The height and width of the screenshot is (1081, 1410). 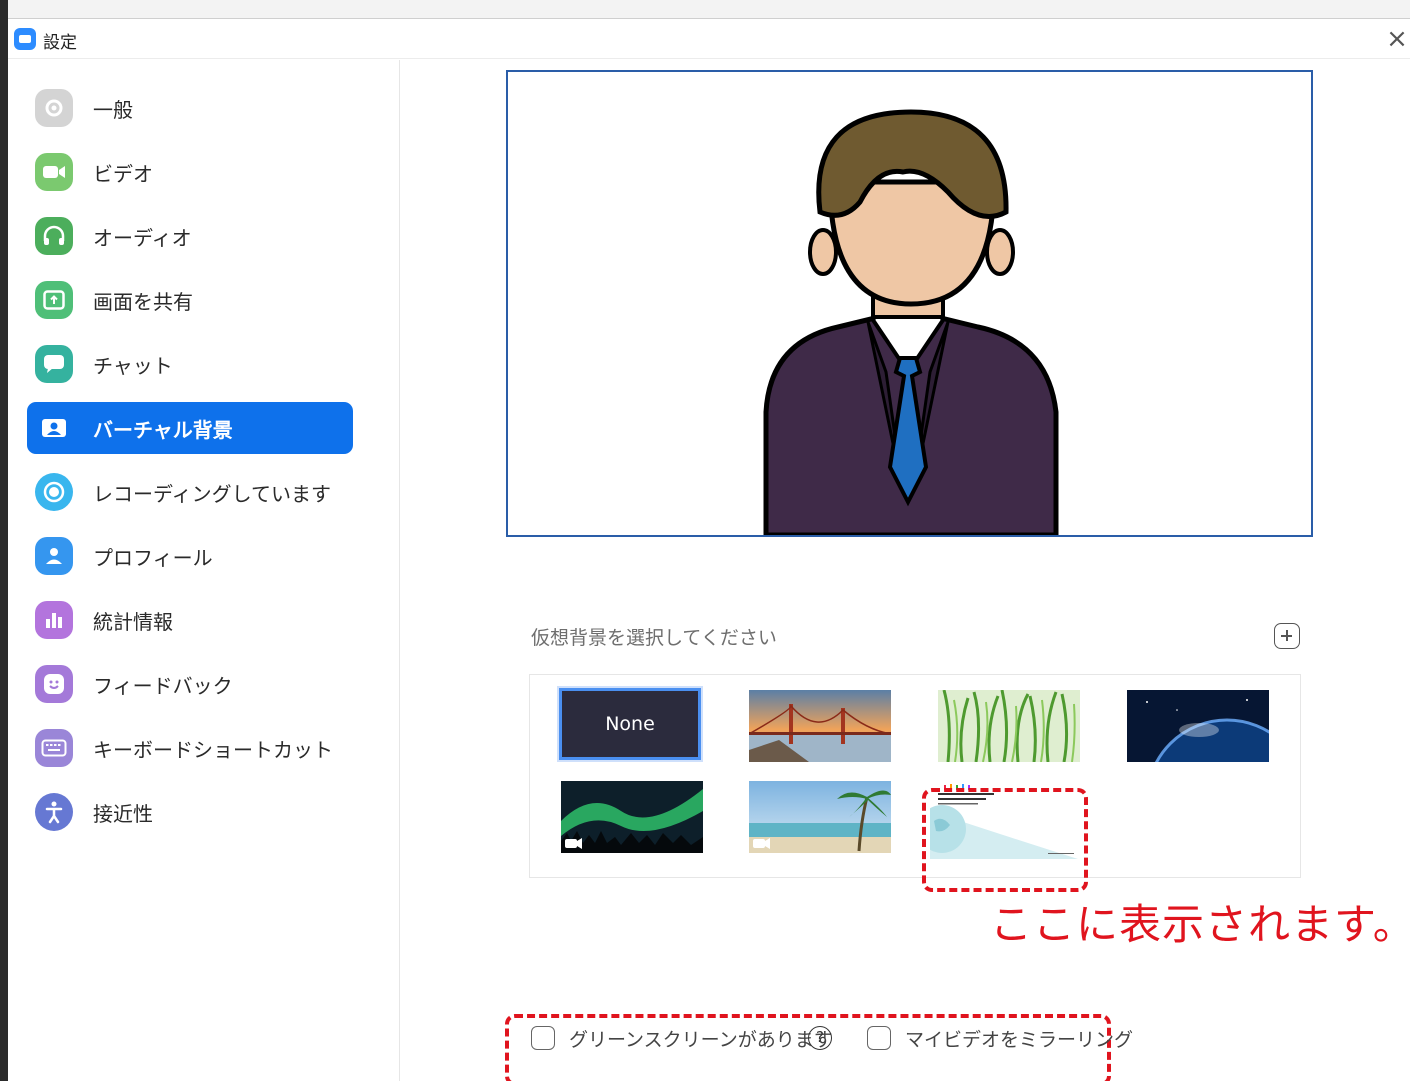 What do you see at coordinates (133, 366) in the screenshot?
I see `sidebar-item-label: チャット` at bounding box center [133, 366].